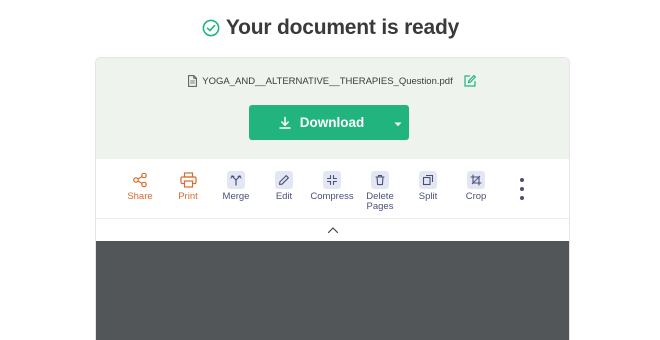 The image size is (660, 340). What do you see at coordinates (428, 180) in the screenshot?
I see `split-icon` at bounding box center [428, 180].